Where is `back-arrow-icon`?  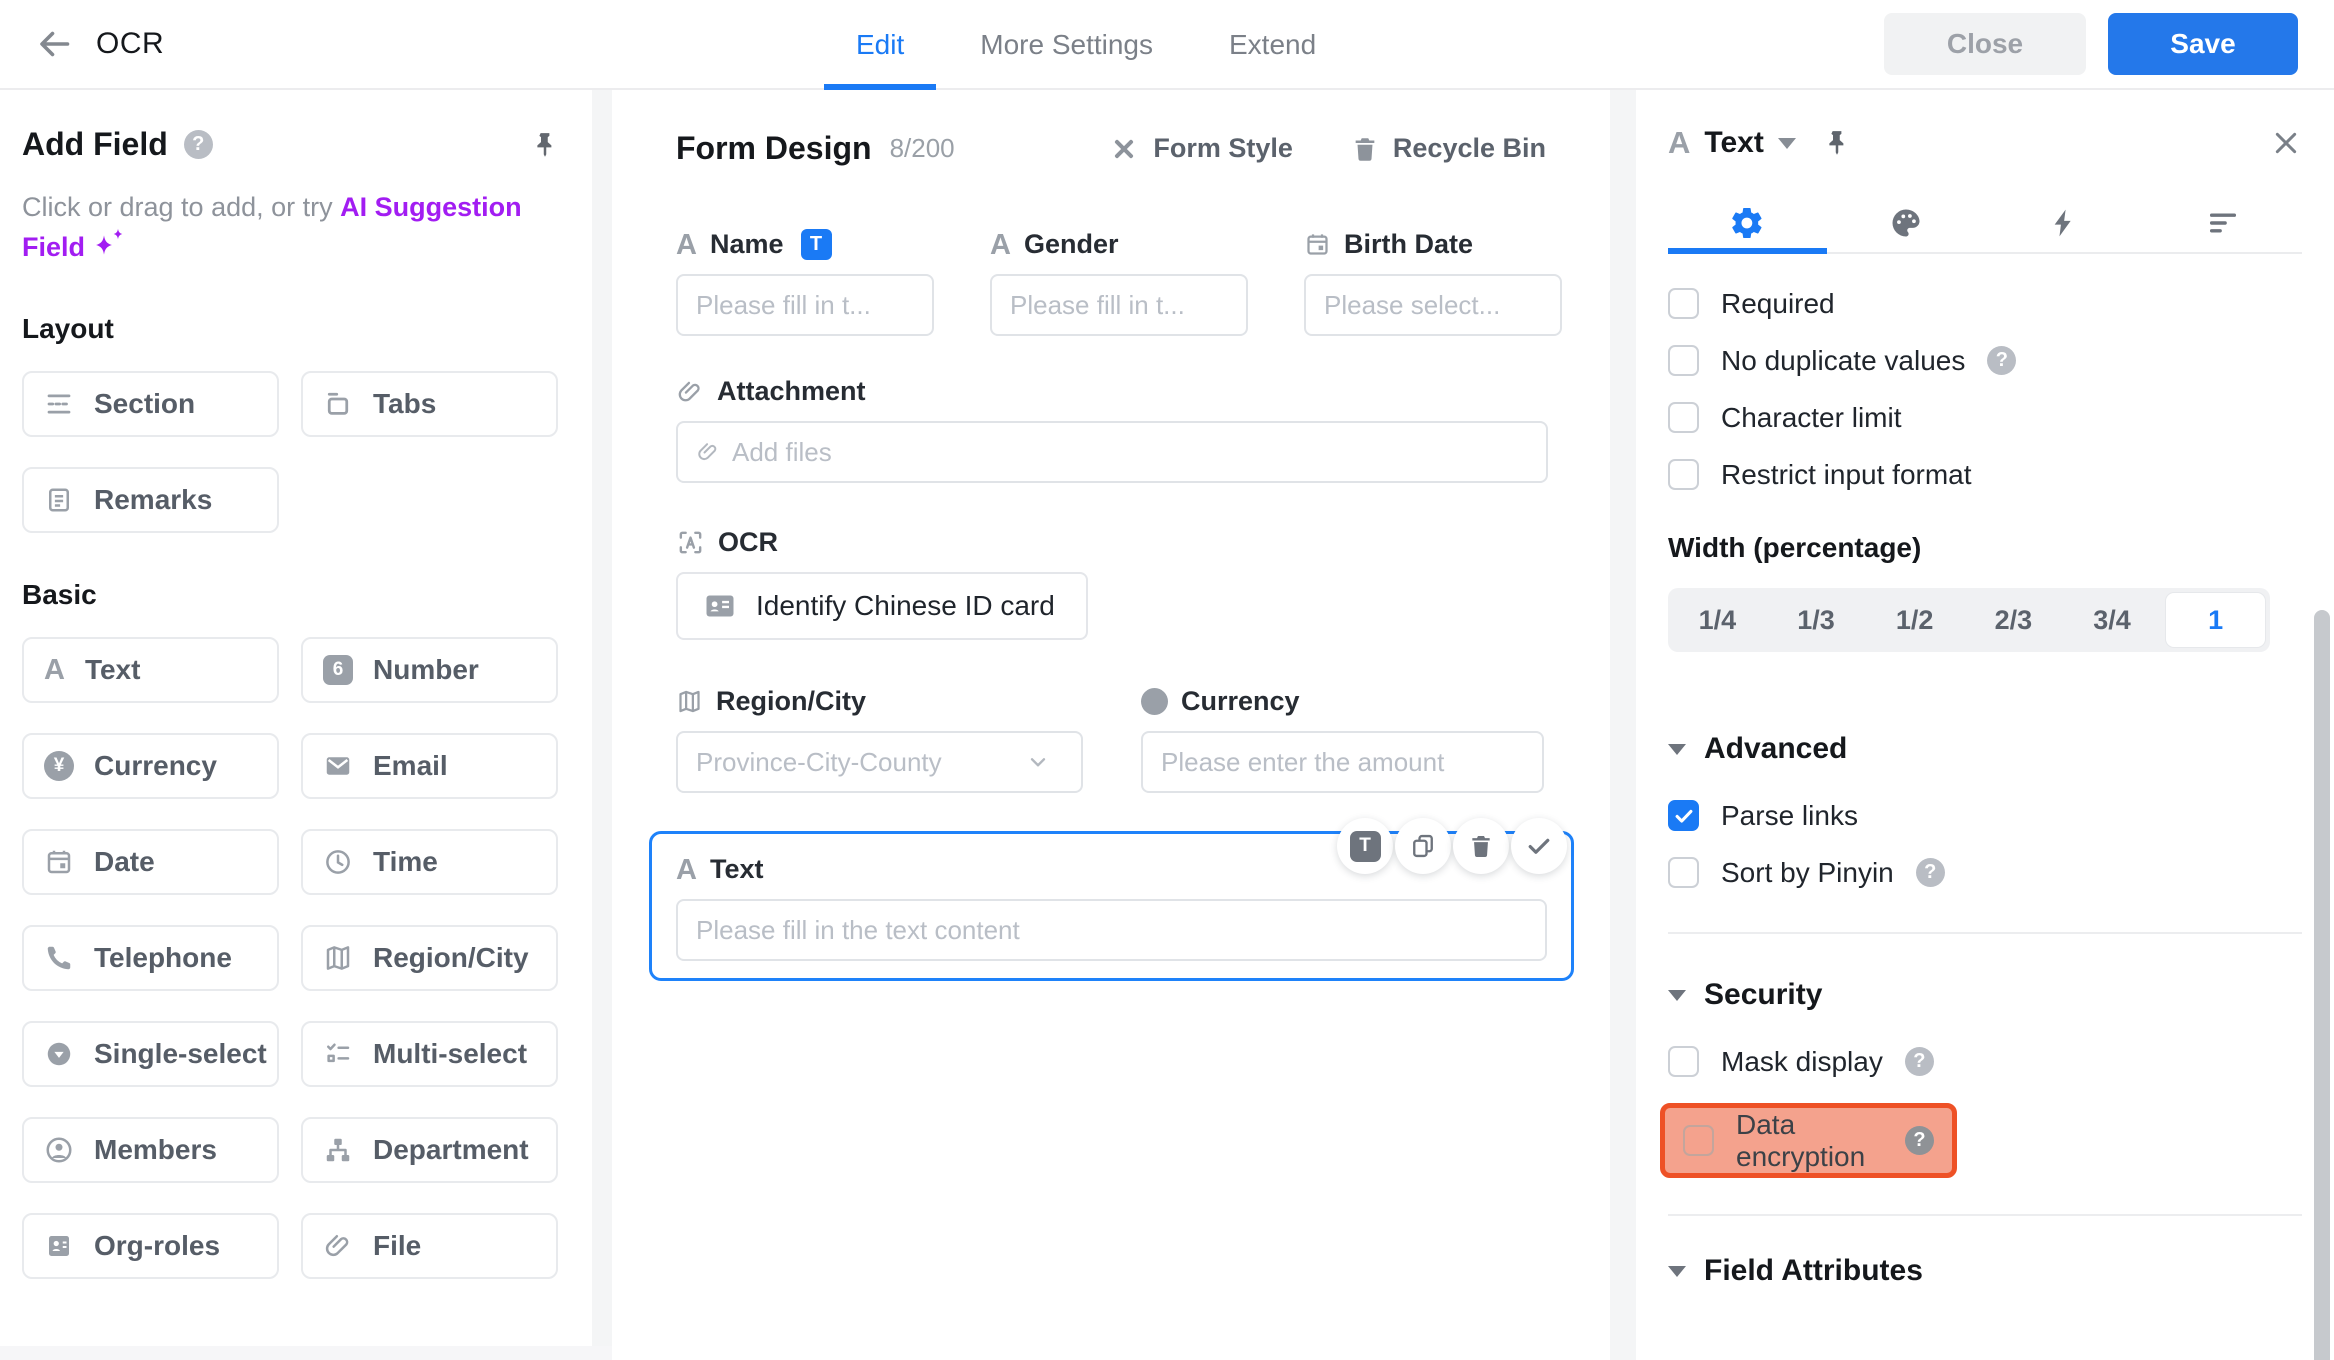 back-arrow-icon is located at coordinates (54, 44).